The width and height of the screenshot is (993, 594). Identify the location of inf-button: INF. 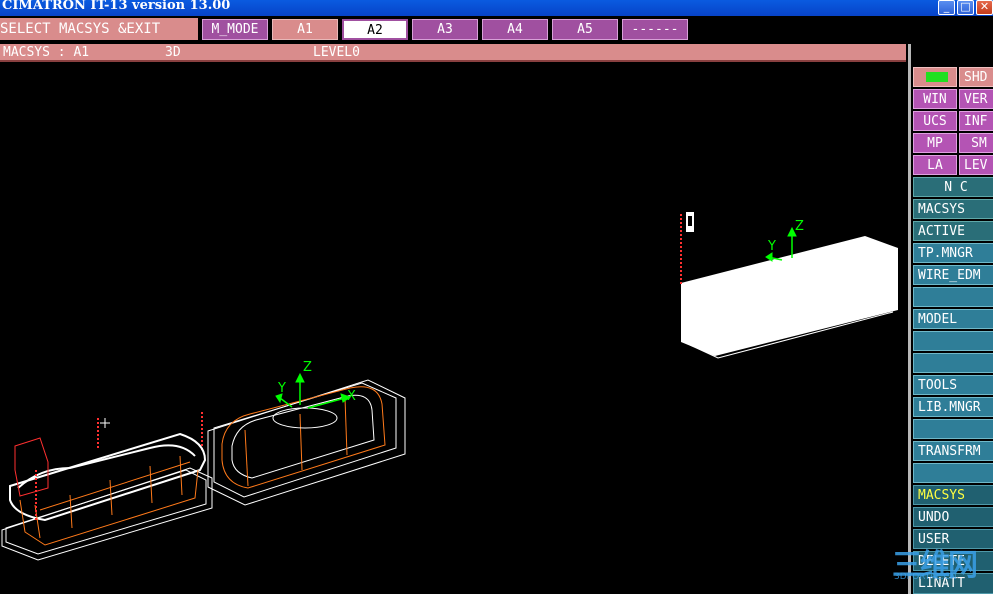
(976, 121).